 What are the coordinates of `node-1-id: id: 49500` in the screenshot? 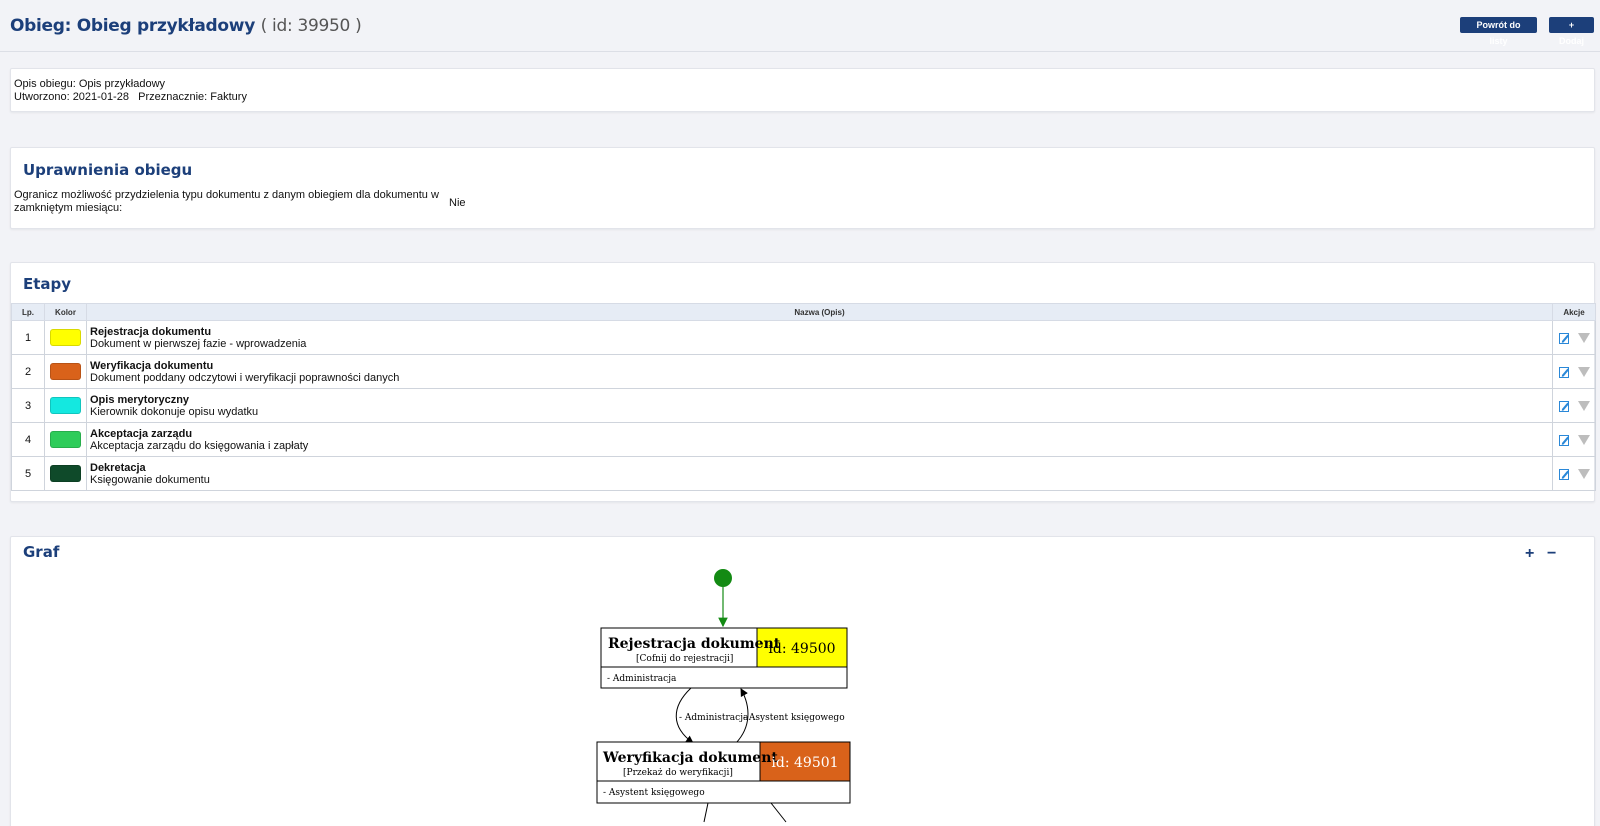 It's located at (801, 649).